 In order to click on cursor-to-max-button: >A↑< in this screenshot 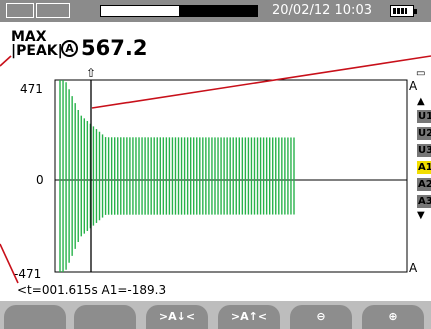, I will do `click(249, 317)`.